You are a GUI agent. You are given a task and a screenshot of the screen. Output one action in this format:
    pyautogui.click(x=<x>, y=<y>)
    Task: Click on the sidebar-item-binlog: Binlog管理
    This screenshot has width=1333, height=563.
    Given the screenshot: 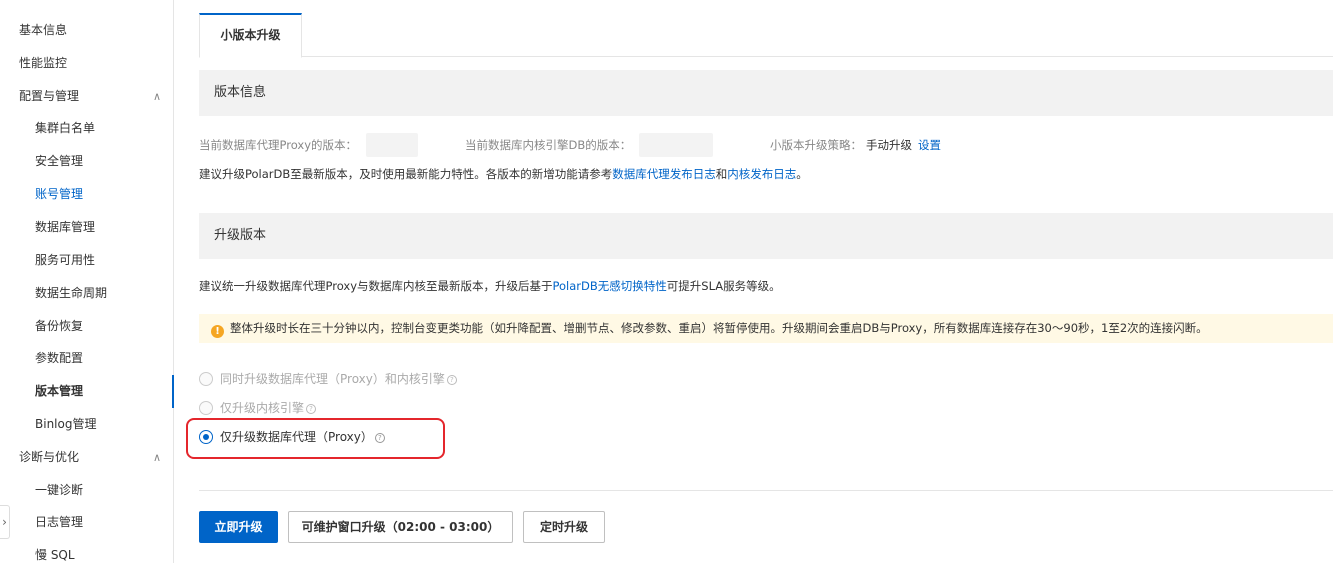 What is the action you would take?
    pyautogui.click(x=86, y=424)
    